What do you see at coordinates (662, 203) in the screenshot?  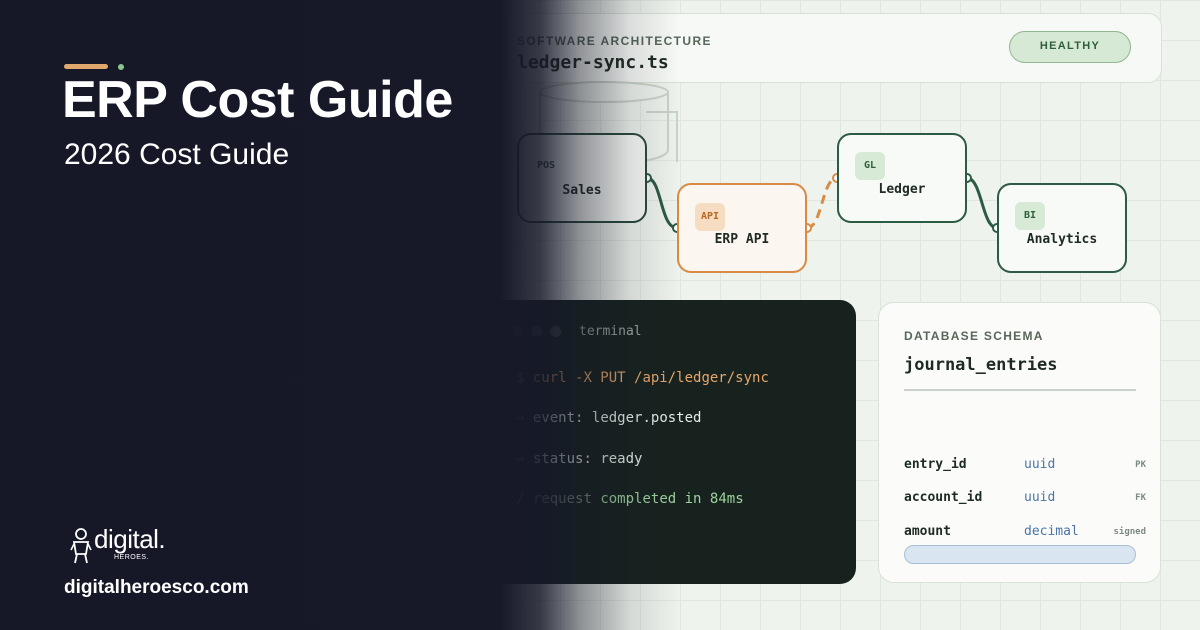 I see `connector-sales-api` at bounding box center [662, 203].